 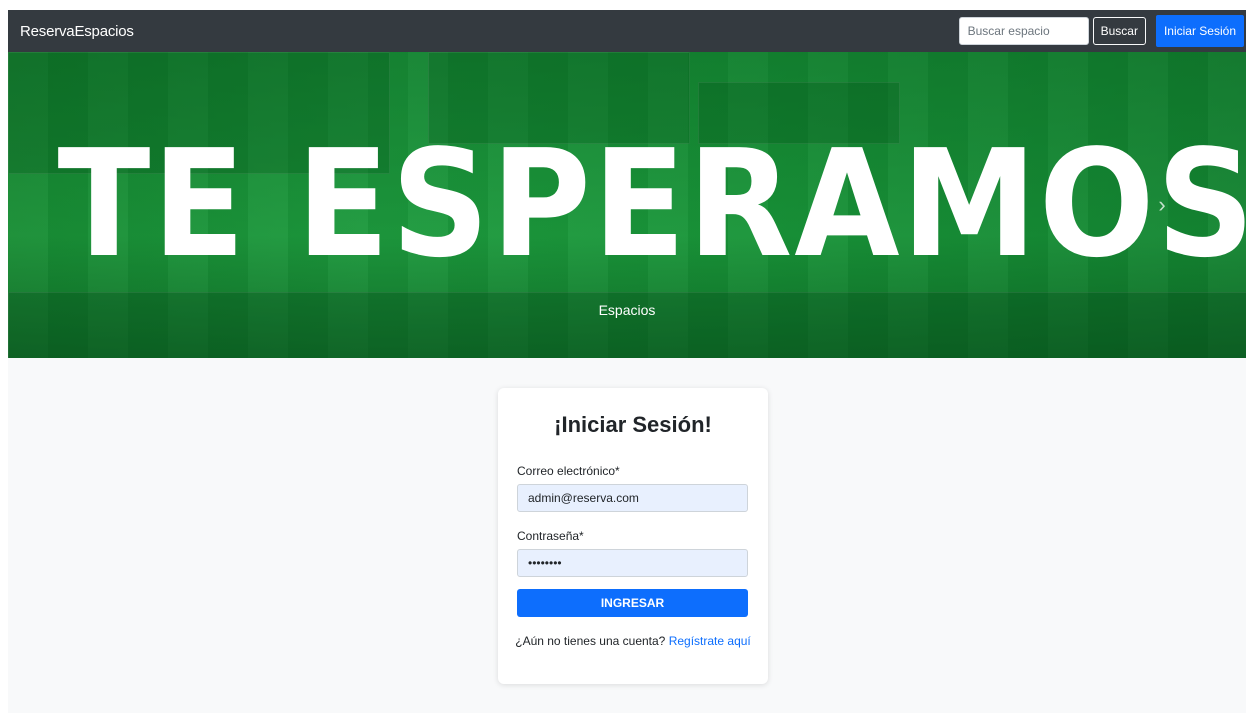 What do you see at coordinates (104, 205) in the screenshot?
I see `carousel-prev-icon: ‹` at bounding box center [104, 205].